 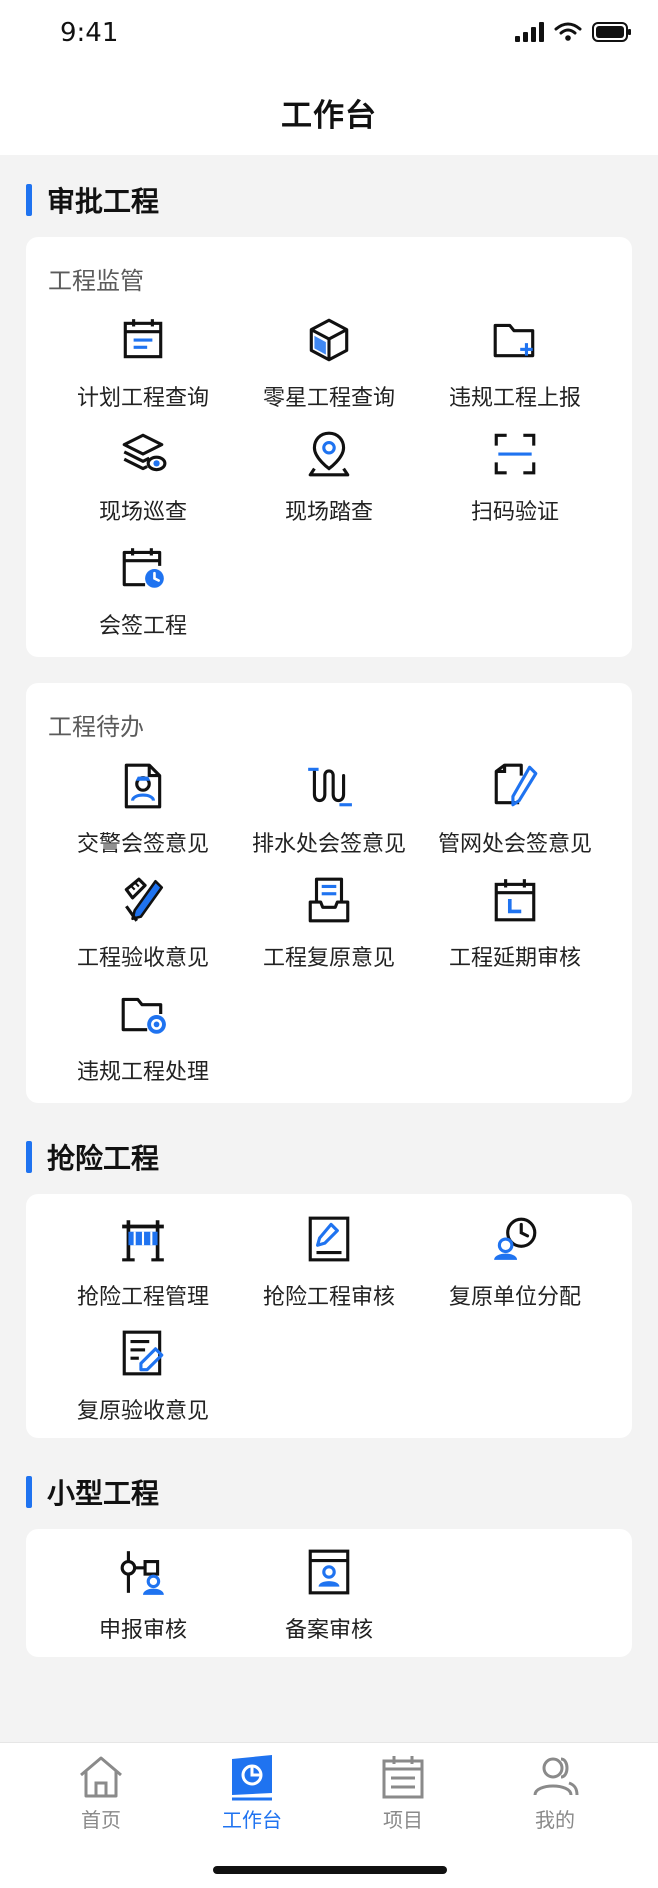 I want to click on grid-item-drainage-opinion: 排水处会签意见, so click(x=329, y=815).